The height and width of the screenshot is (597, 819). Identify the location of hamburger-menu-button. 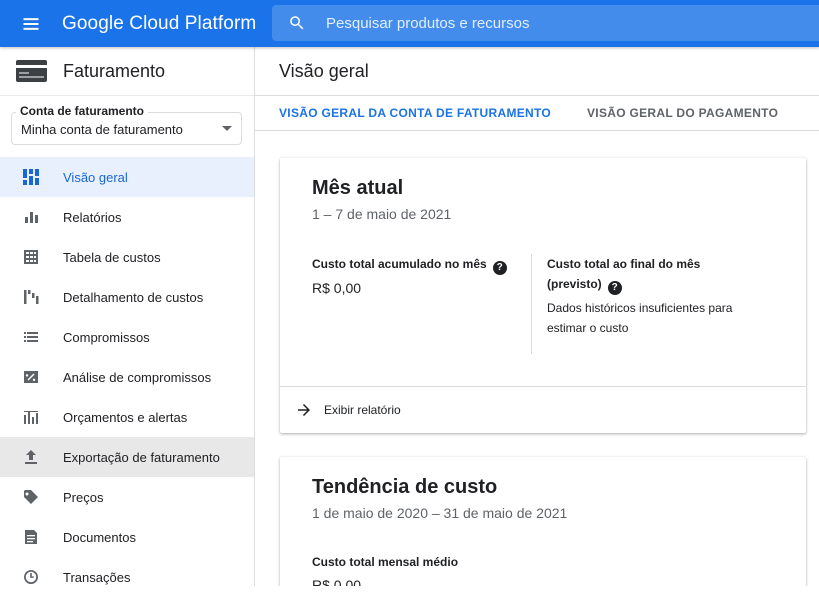
(31, 23).